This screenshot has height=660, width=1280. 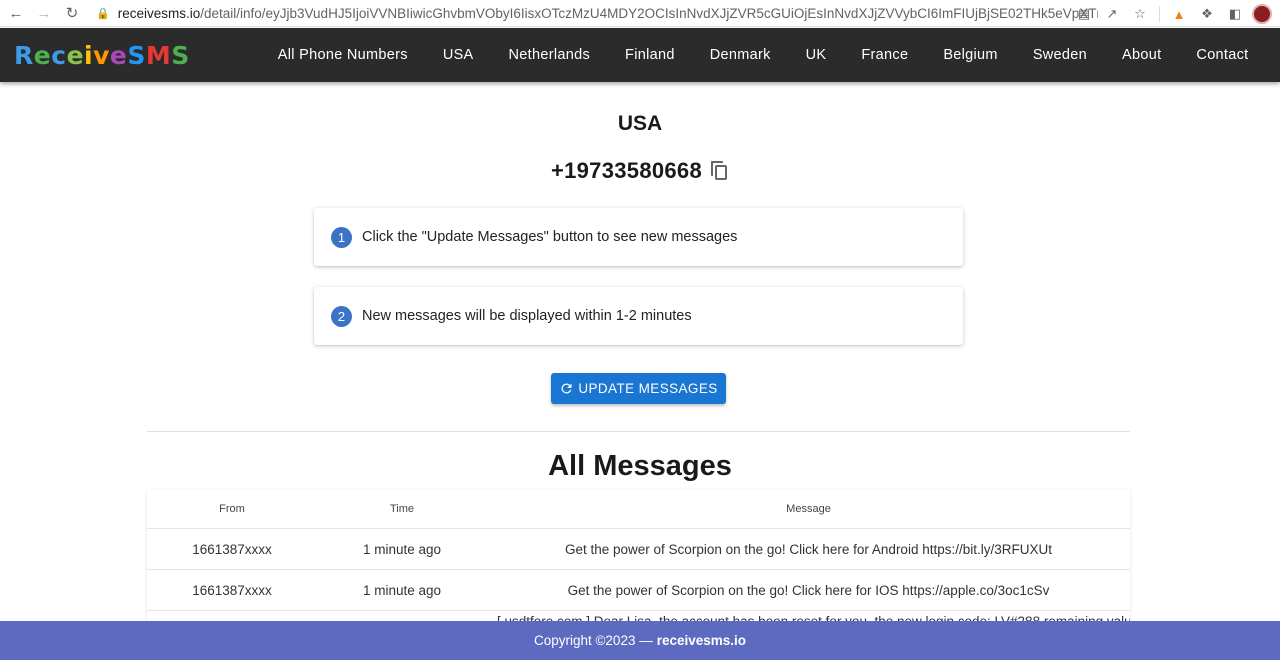 What do you see at coordinates (232, 508) in the screenshot?
I see `header-from: From` at bounding box center [232, 508].